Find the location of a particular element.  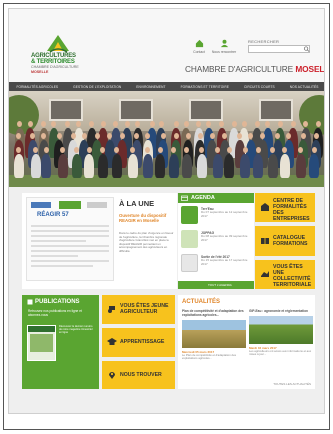

agenda-more-link: TOUT L'AGENDA is located at coordinates (216, 285).